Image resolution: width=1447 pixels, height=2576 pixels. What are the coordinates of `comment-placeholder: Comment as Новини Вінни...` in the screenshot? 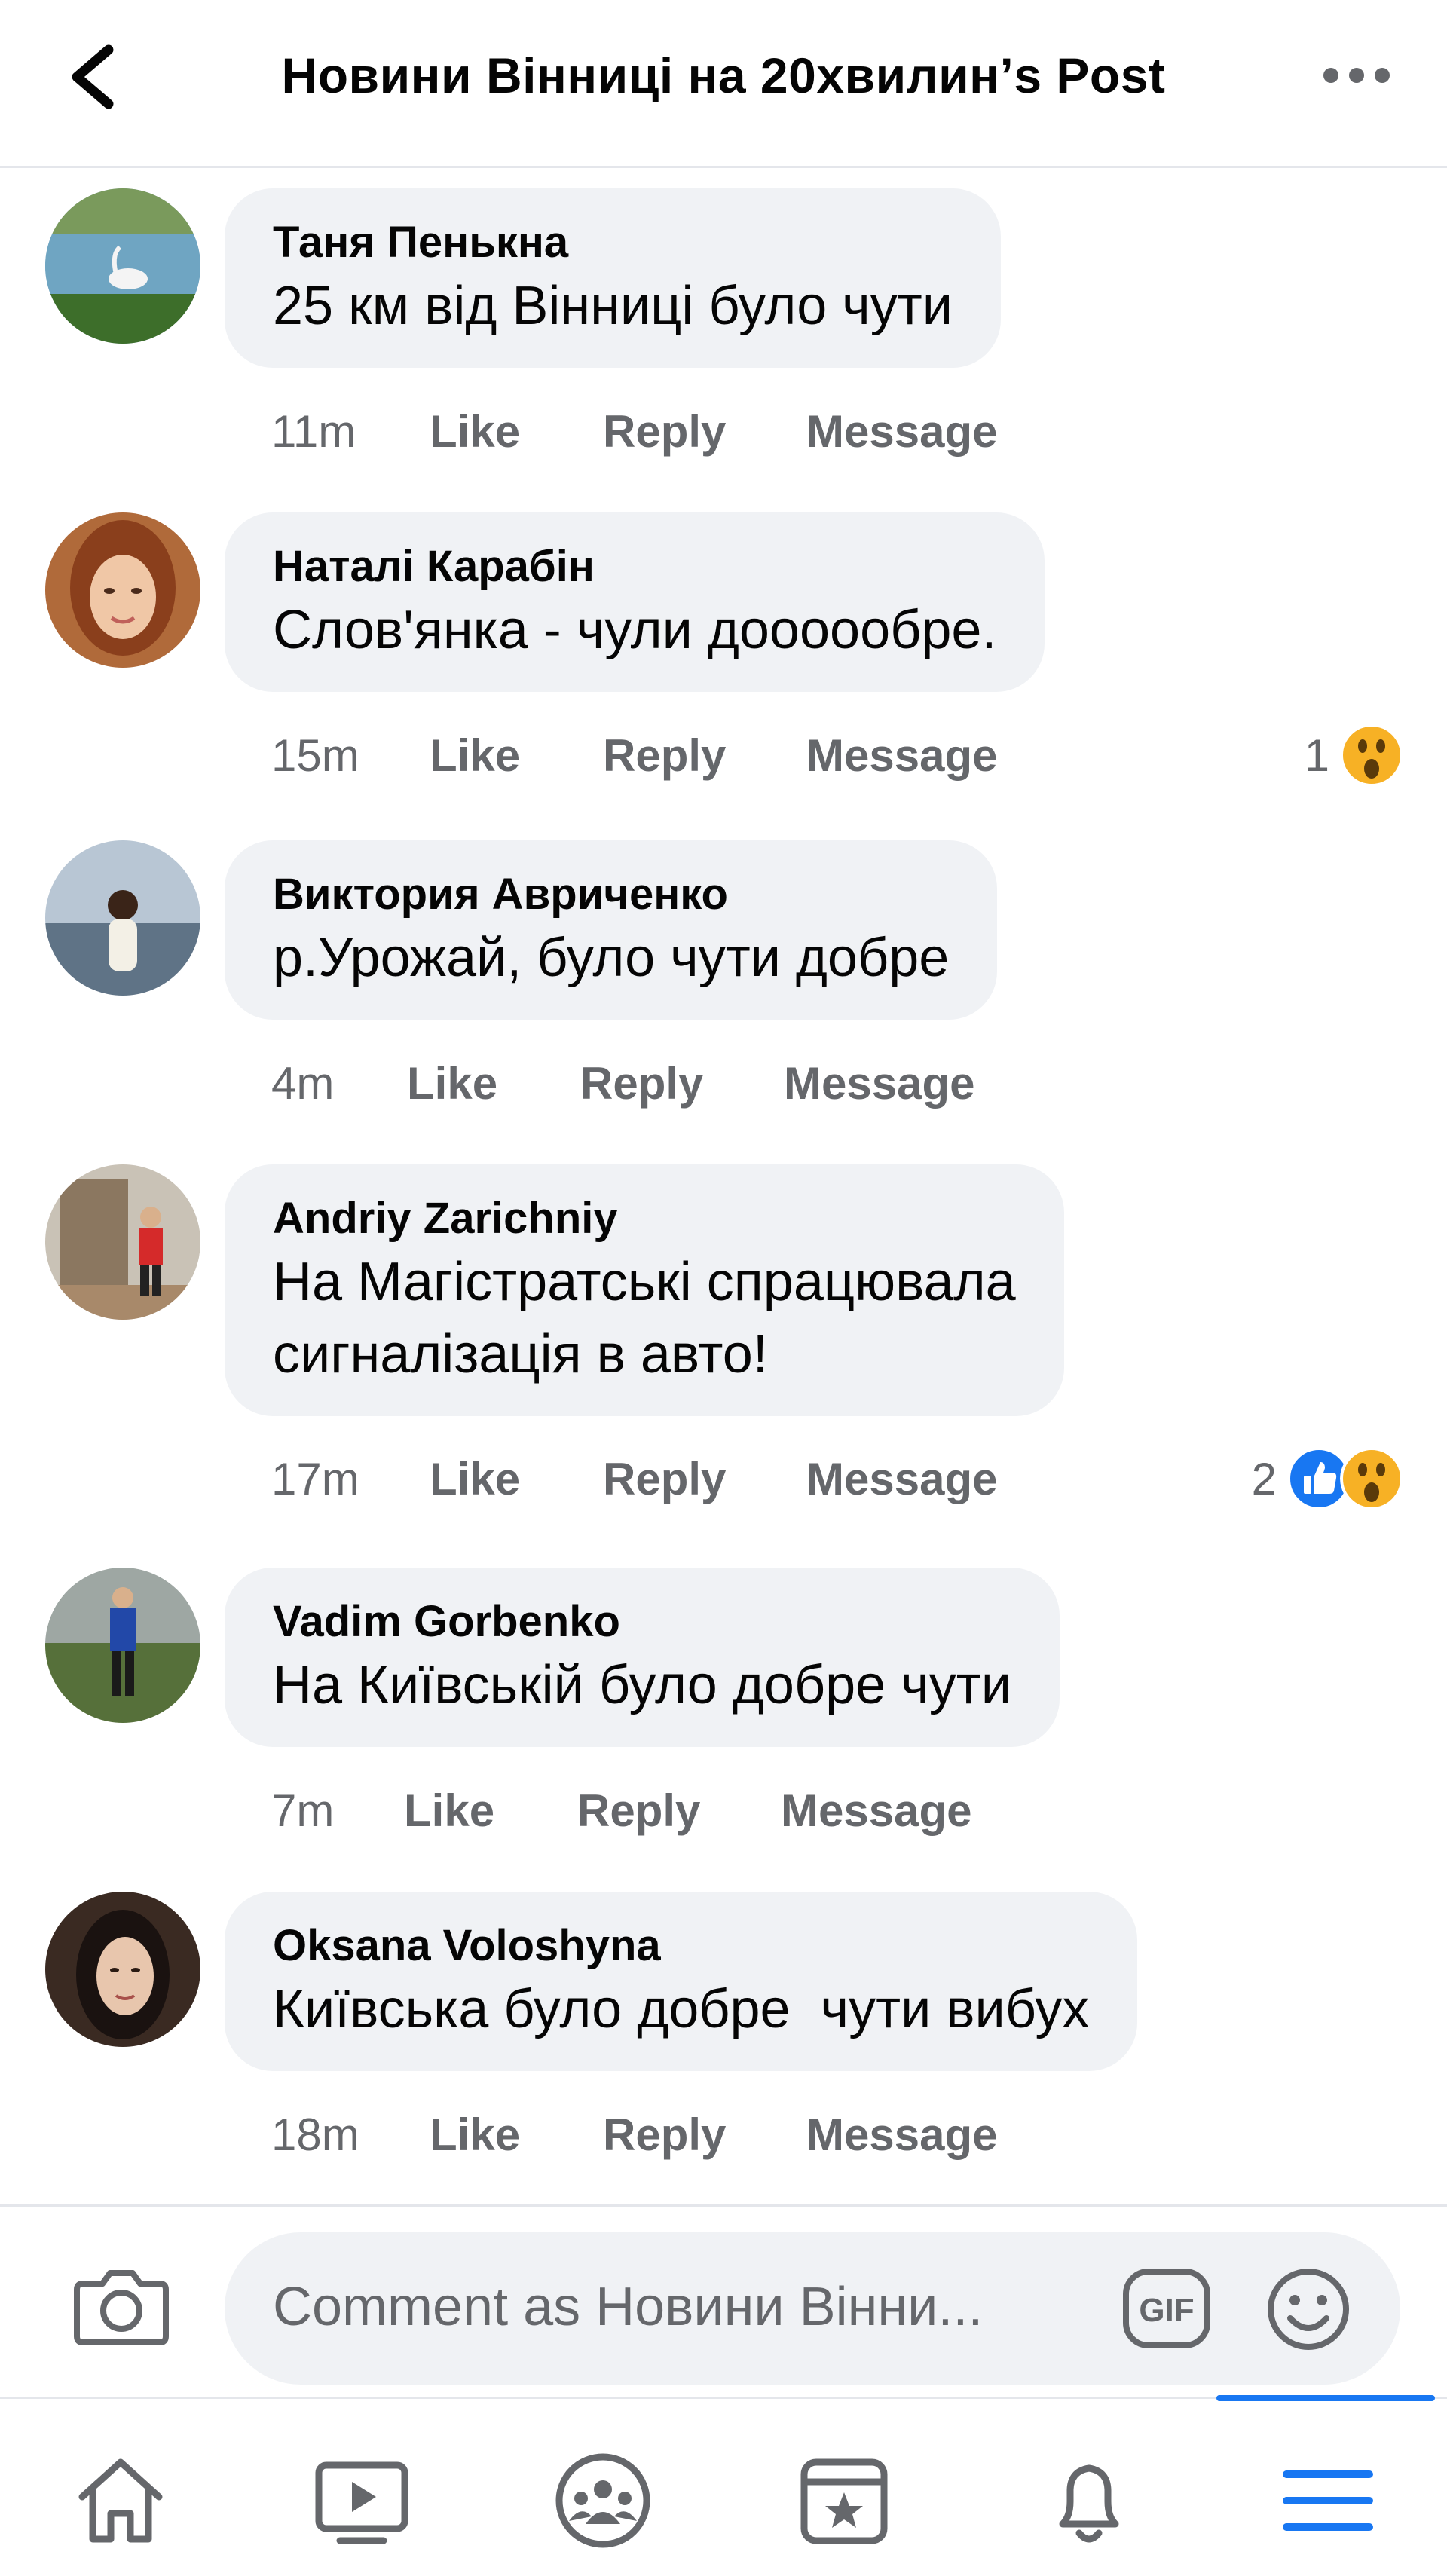 It's located at (628, 2307).